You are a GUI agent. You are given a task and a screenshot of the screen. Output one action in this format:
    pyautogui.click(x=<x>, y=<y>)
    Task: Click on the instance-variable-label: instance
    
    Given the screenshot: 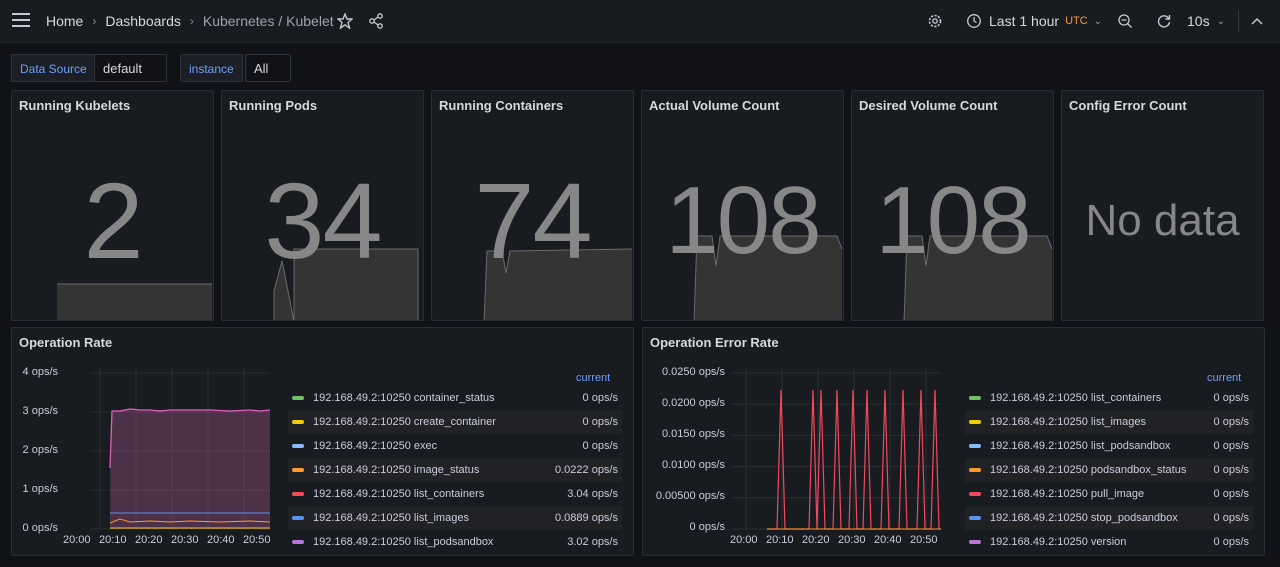 What is the action you would take?
    pyautogui.click(x=211, y=68)
    